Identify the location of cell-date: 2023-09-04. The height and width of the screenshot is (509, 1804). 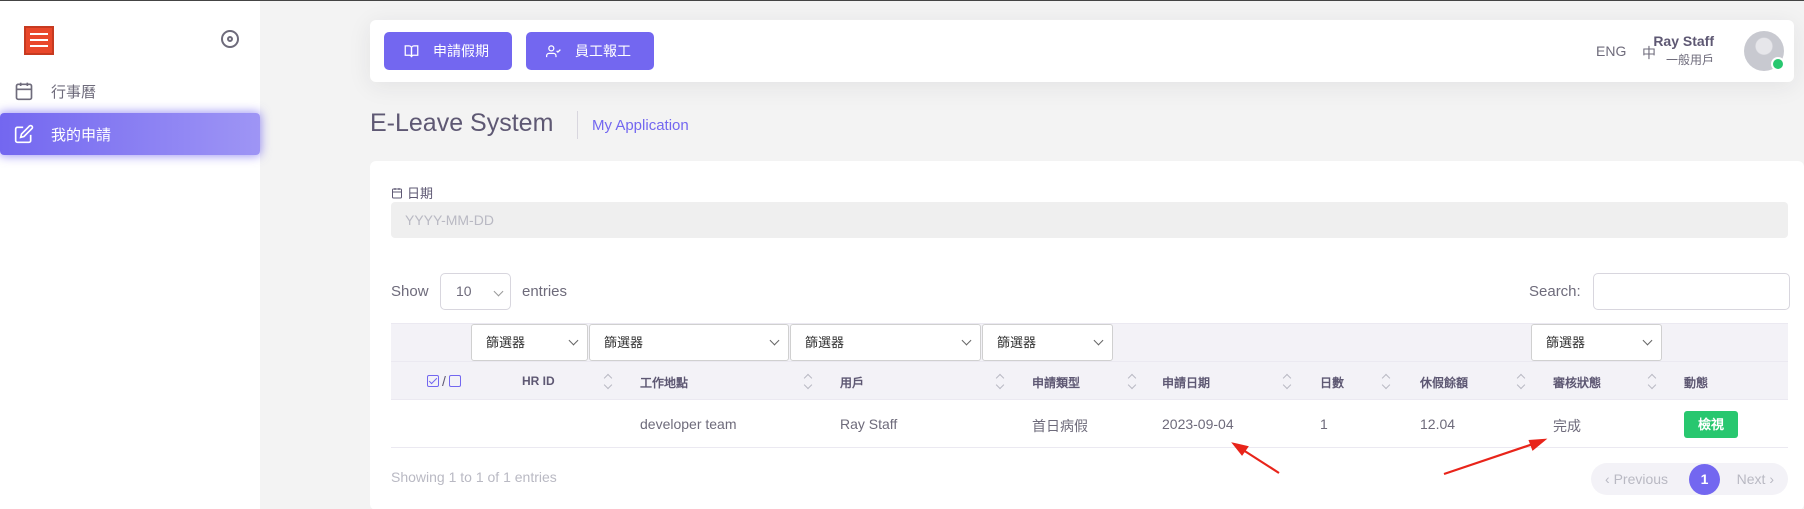
(1198, 424).